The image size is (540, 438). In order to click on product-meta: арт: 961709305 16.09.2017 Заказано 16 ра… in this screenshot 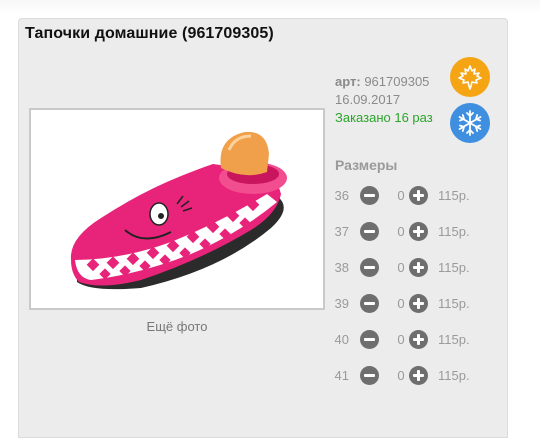, I will do `click(384, 100)`.